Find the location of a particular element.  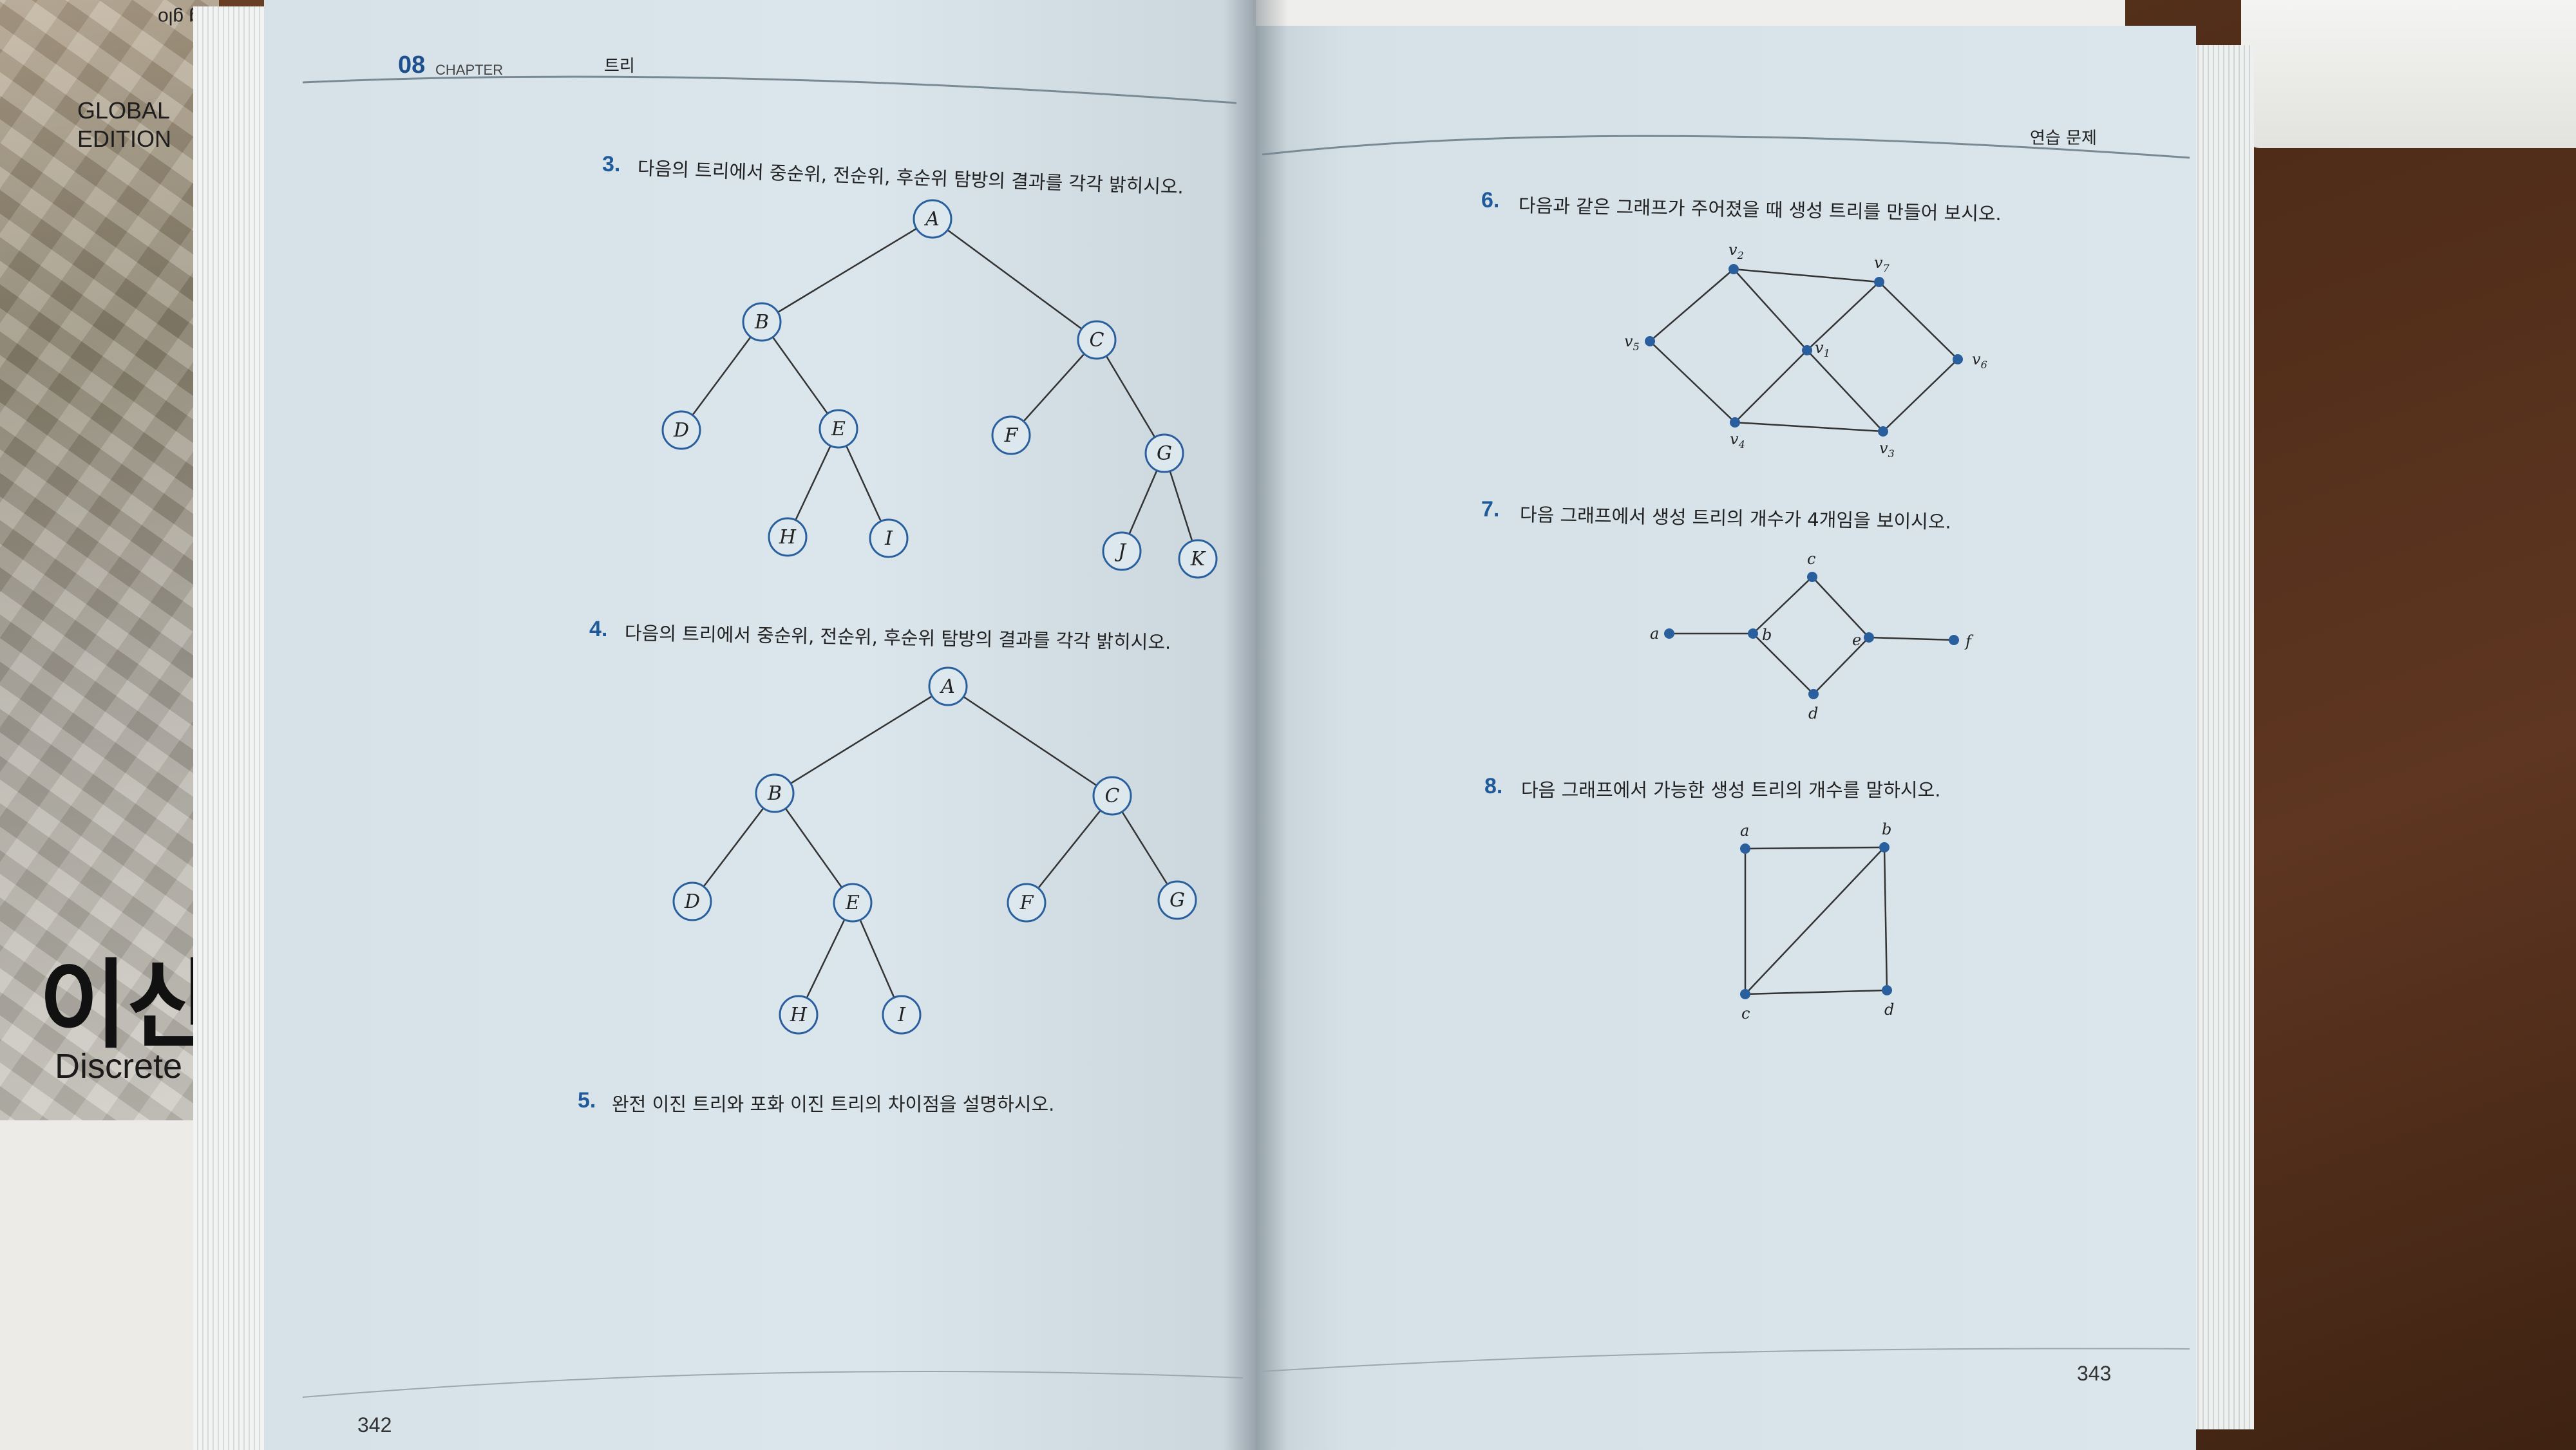

vertex-label: v5 is located at coordinates (1632, 342).